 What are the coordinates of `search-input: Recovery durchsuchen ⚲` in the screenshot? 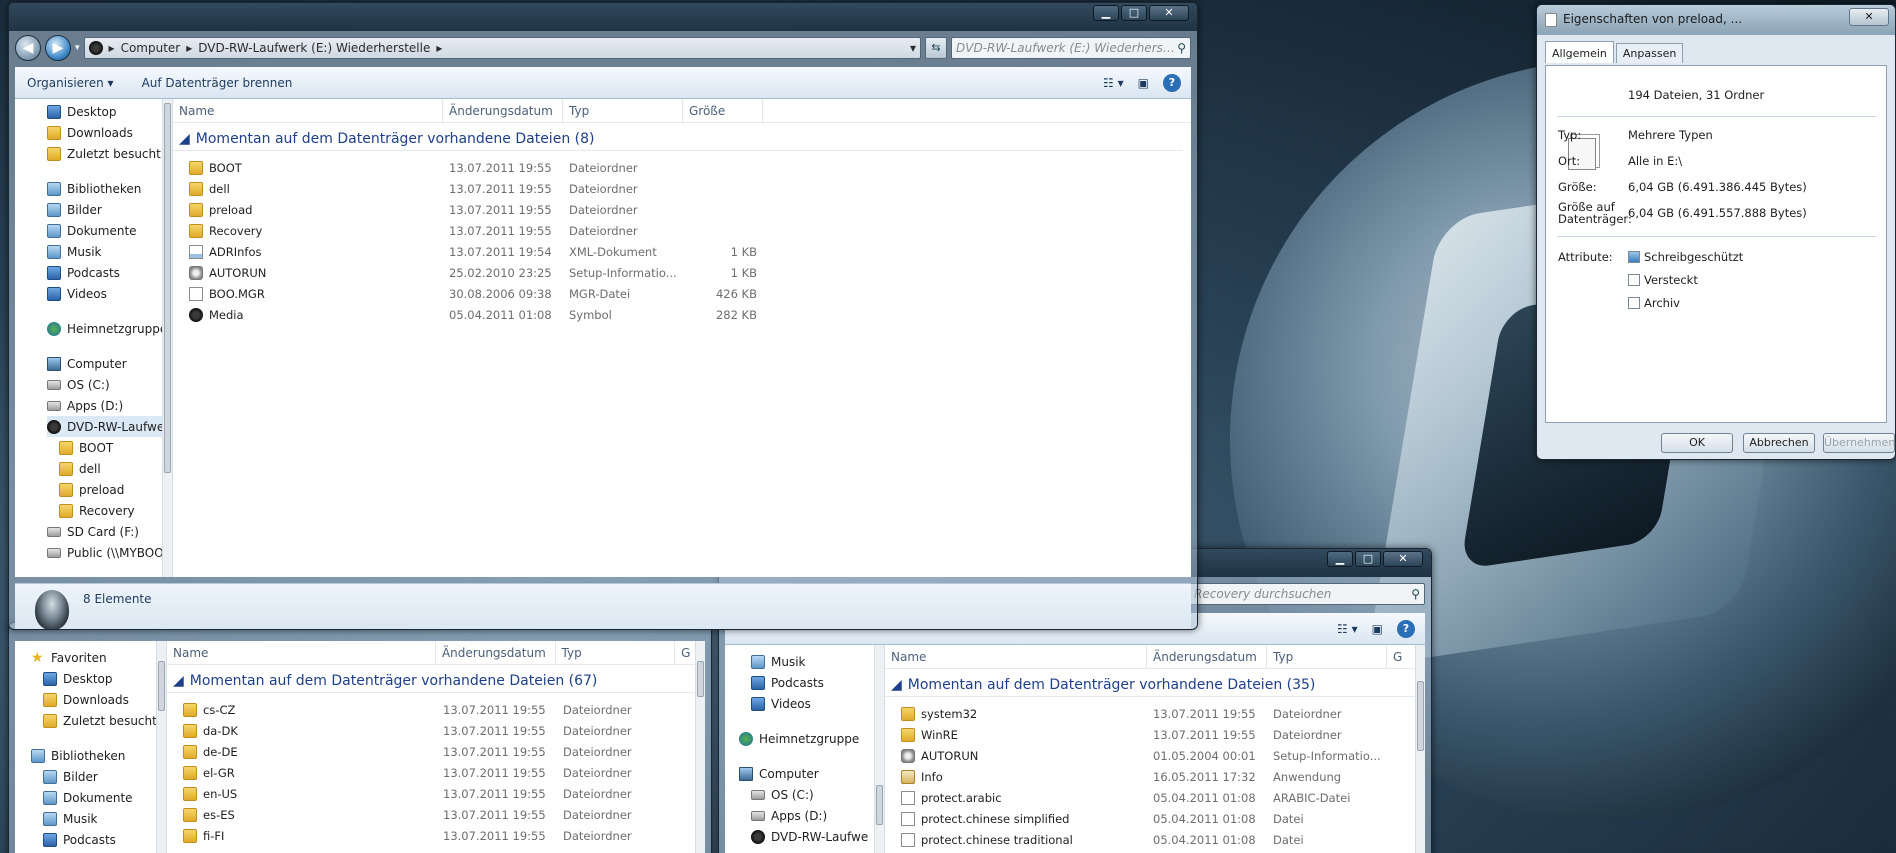 It's located at (1307, 594).